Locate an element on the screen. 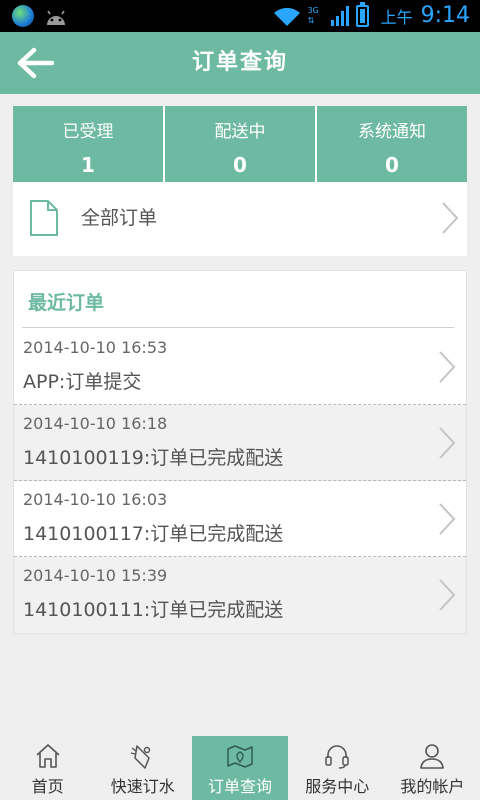  stat-label: 系统通知 is located at coordinates (392, 132).